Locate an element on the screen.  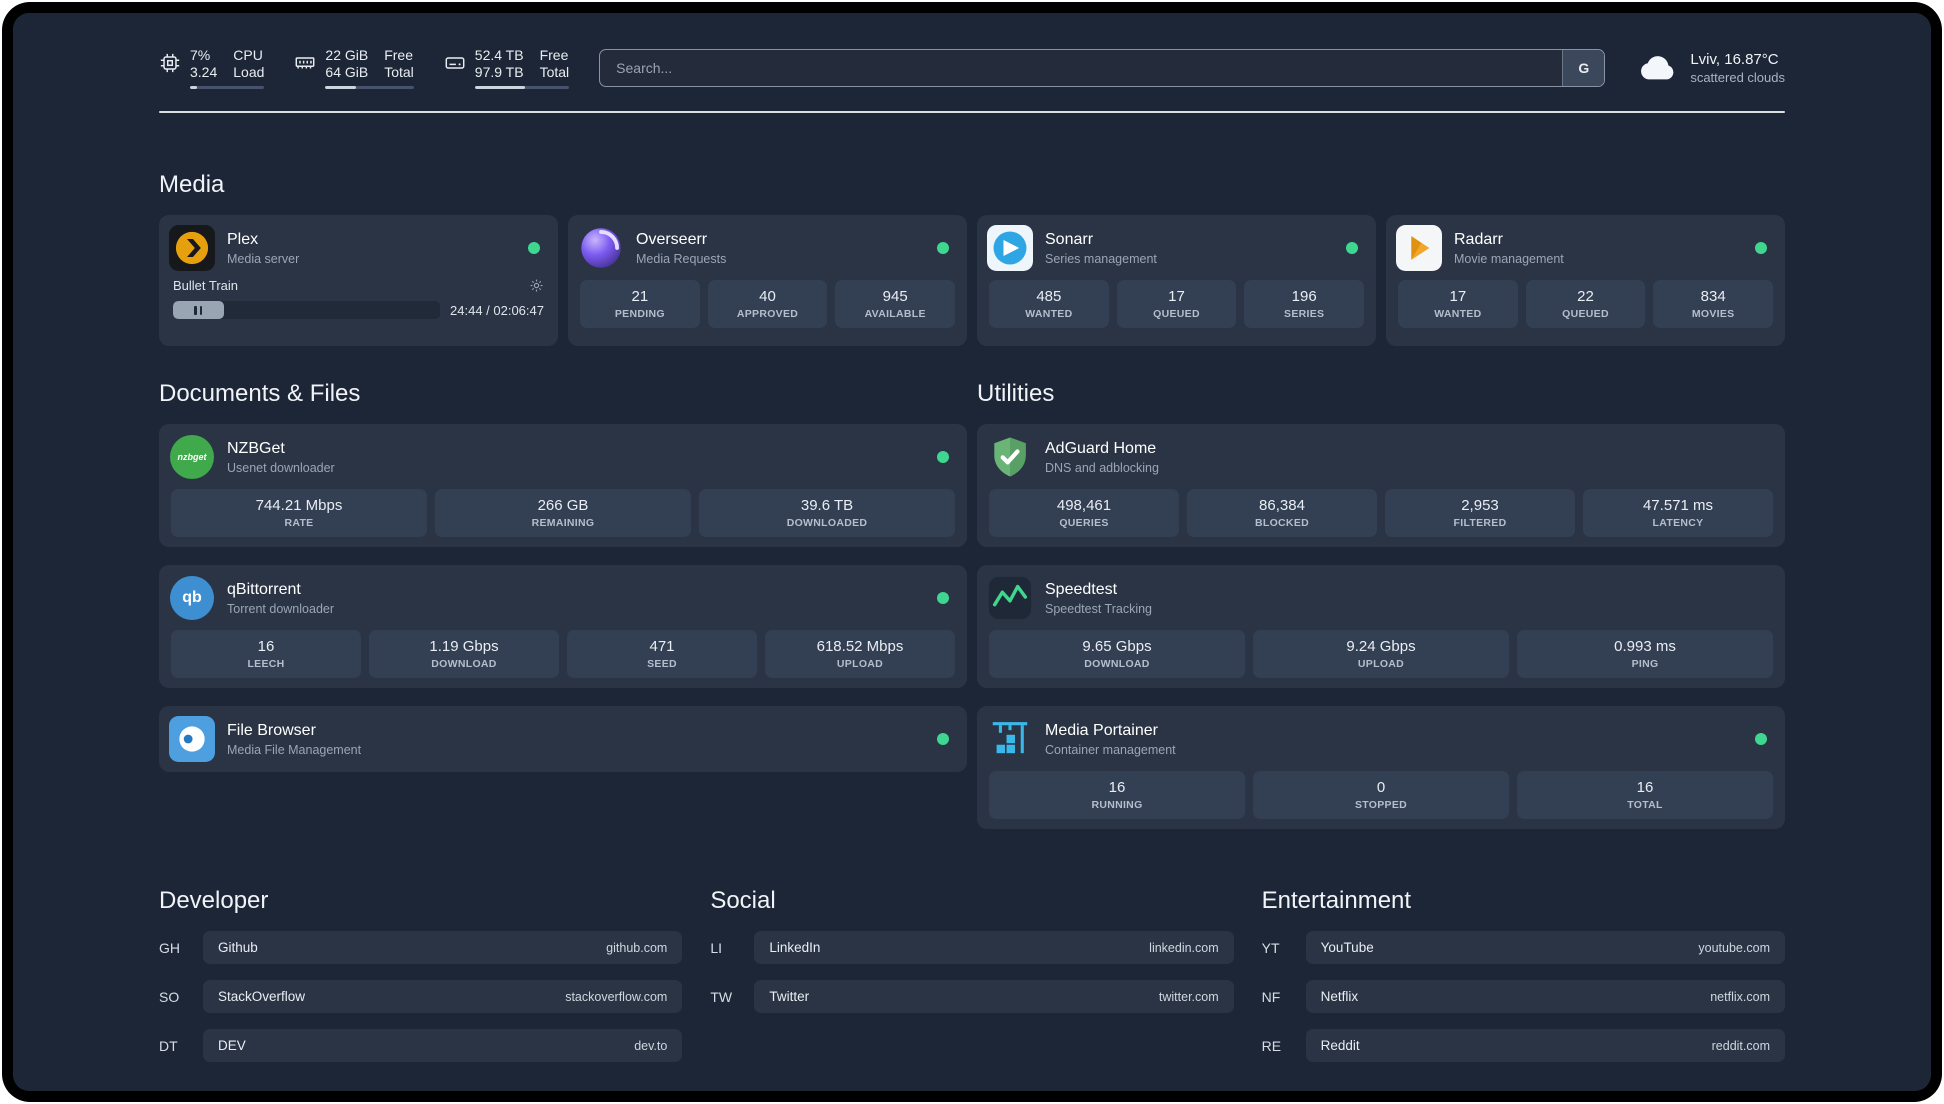
bookmark-link-reddit: Reddit reddit.com is located at coordinates (1545, 1045).